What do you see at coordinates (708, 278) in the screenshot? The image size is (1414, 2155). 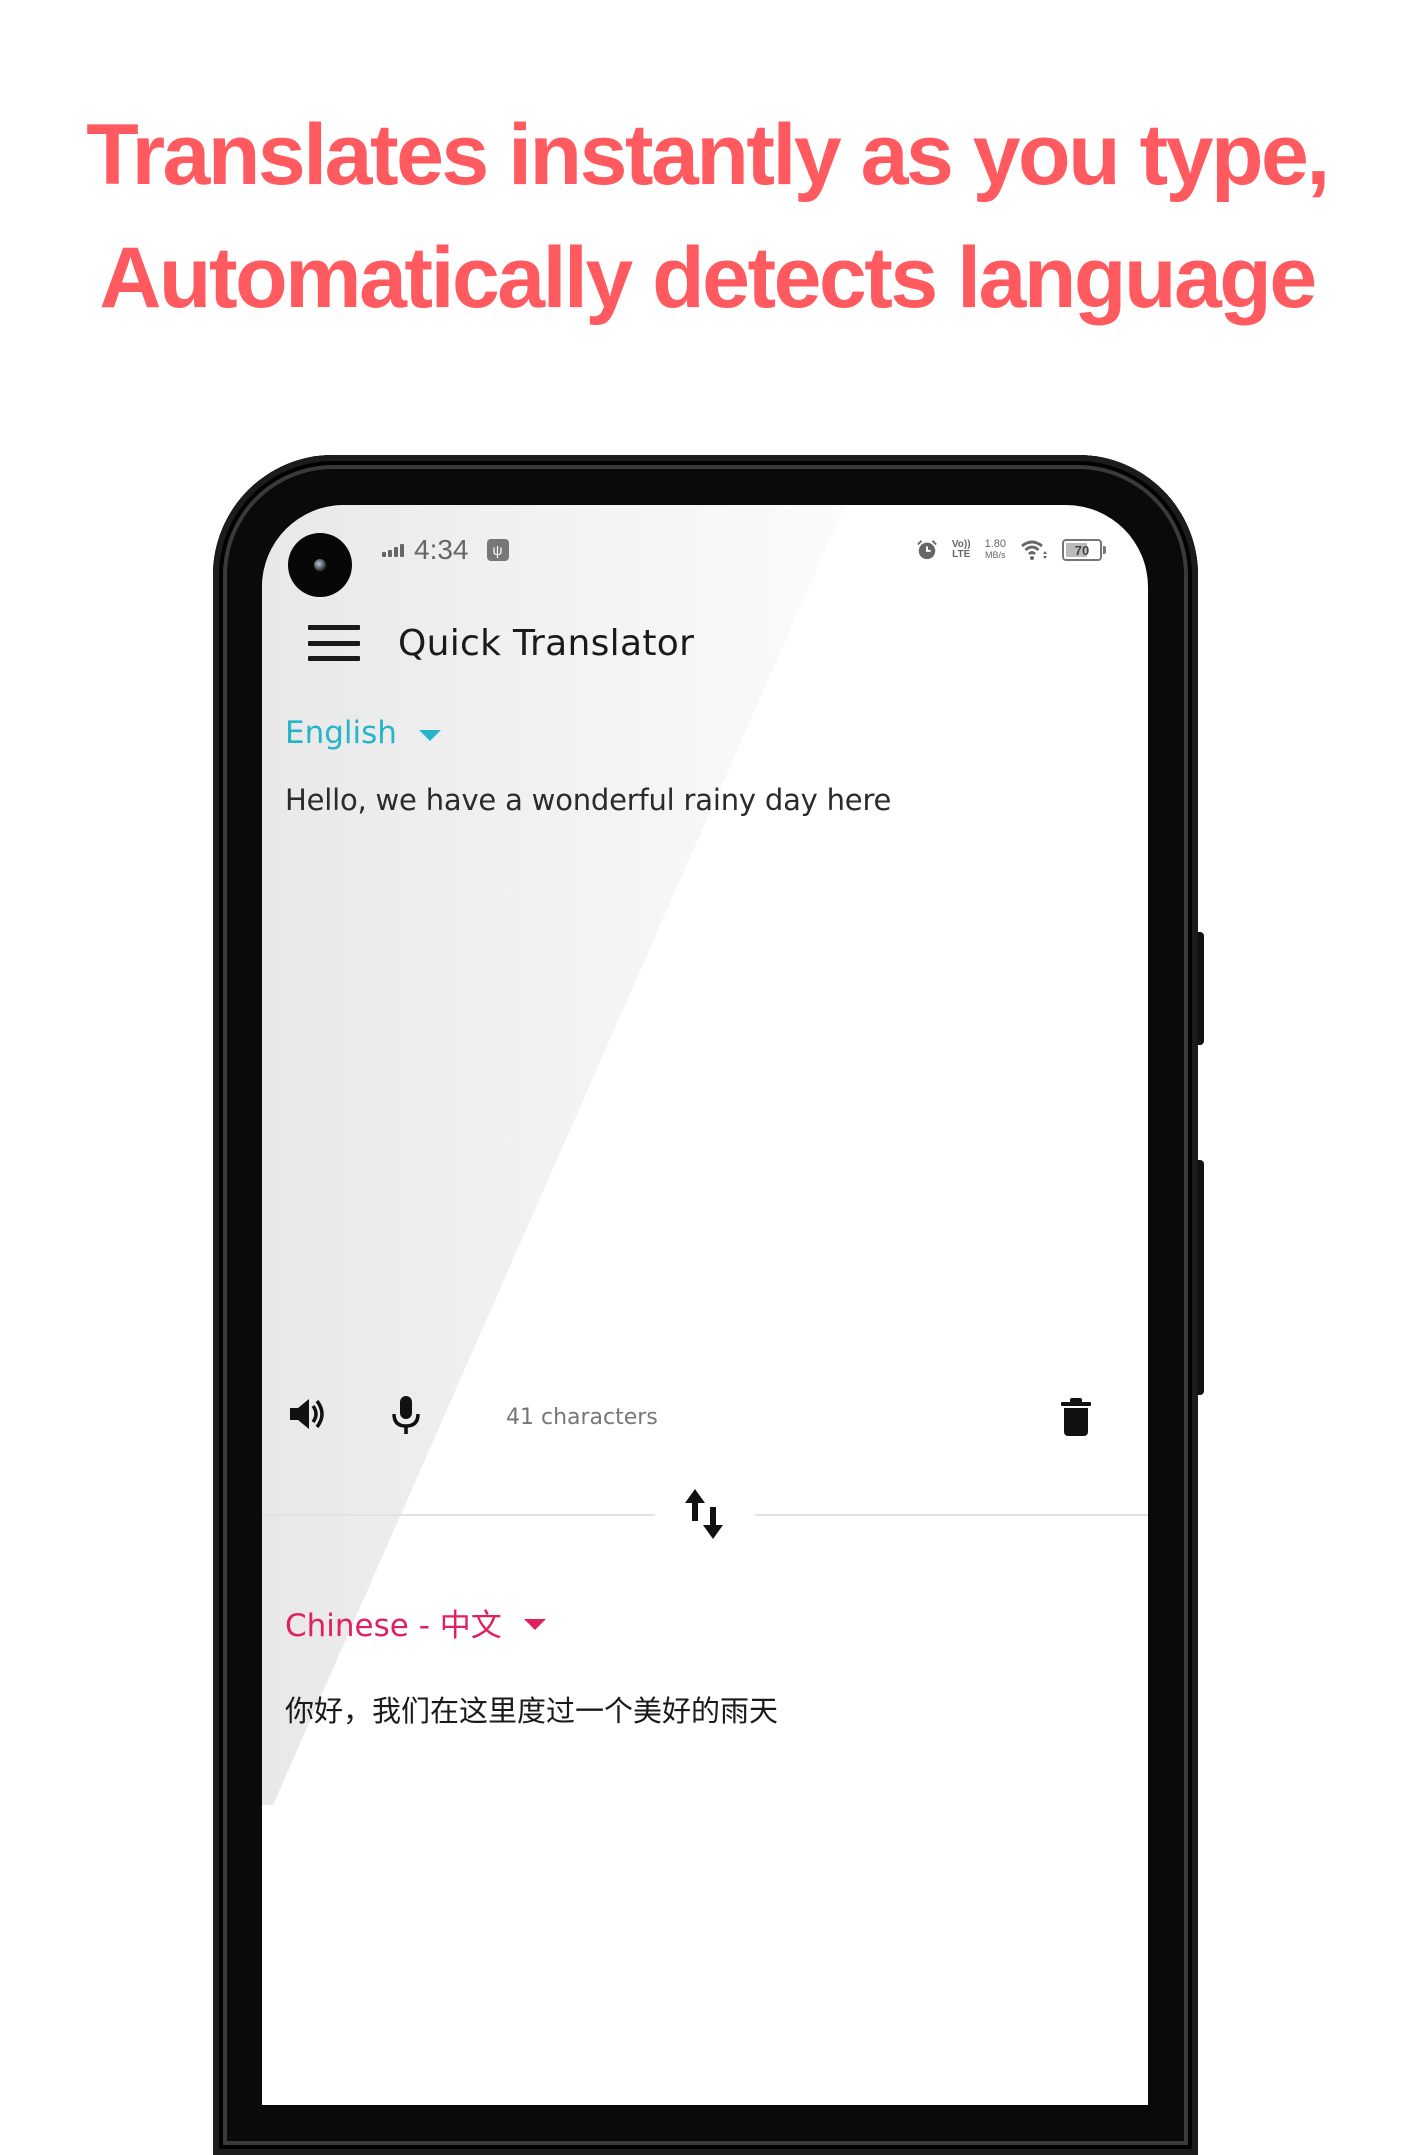 I see `headline-line-2: Automatically detects language` at bounding box center [708, 278].